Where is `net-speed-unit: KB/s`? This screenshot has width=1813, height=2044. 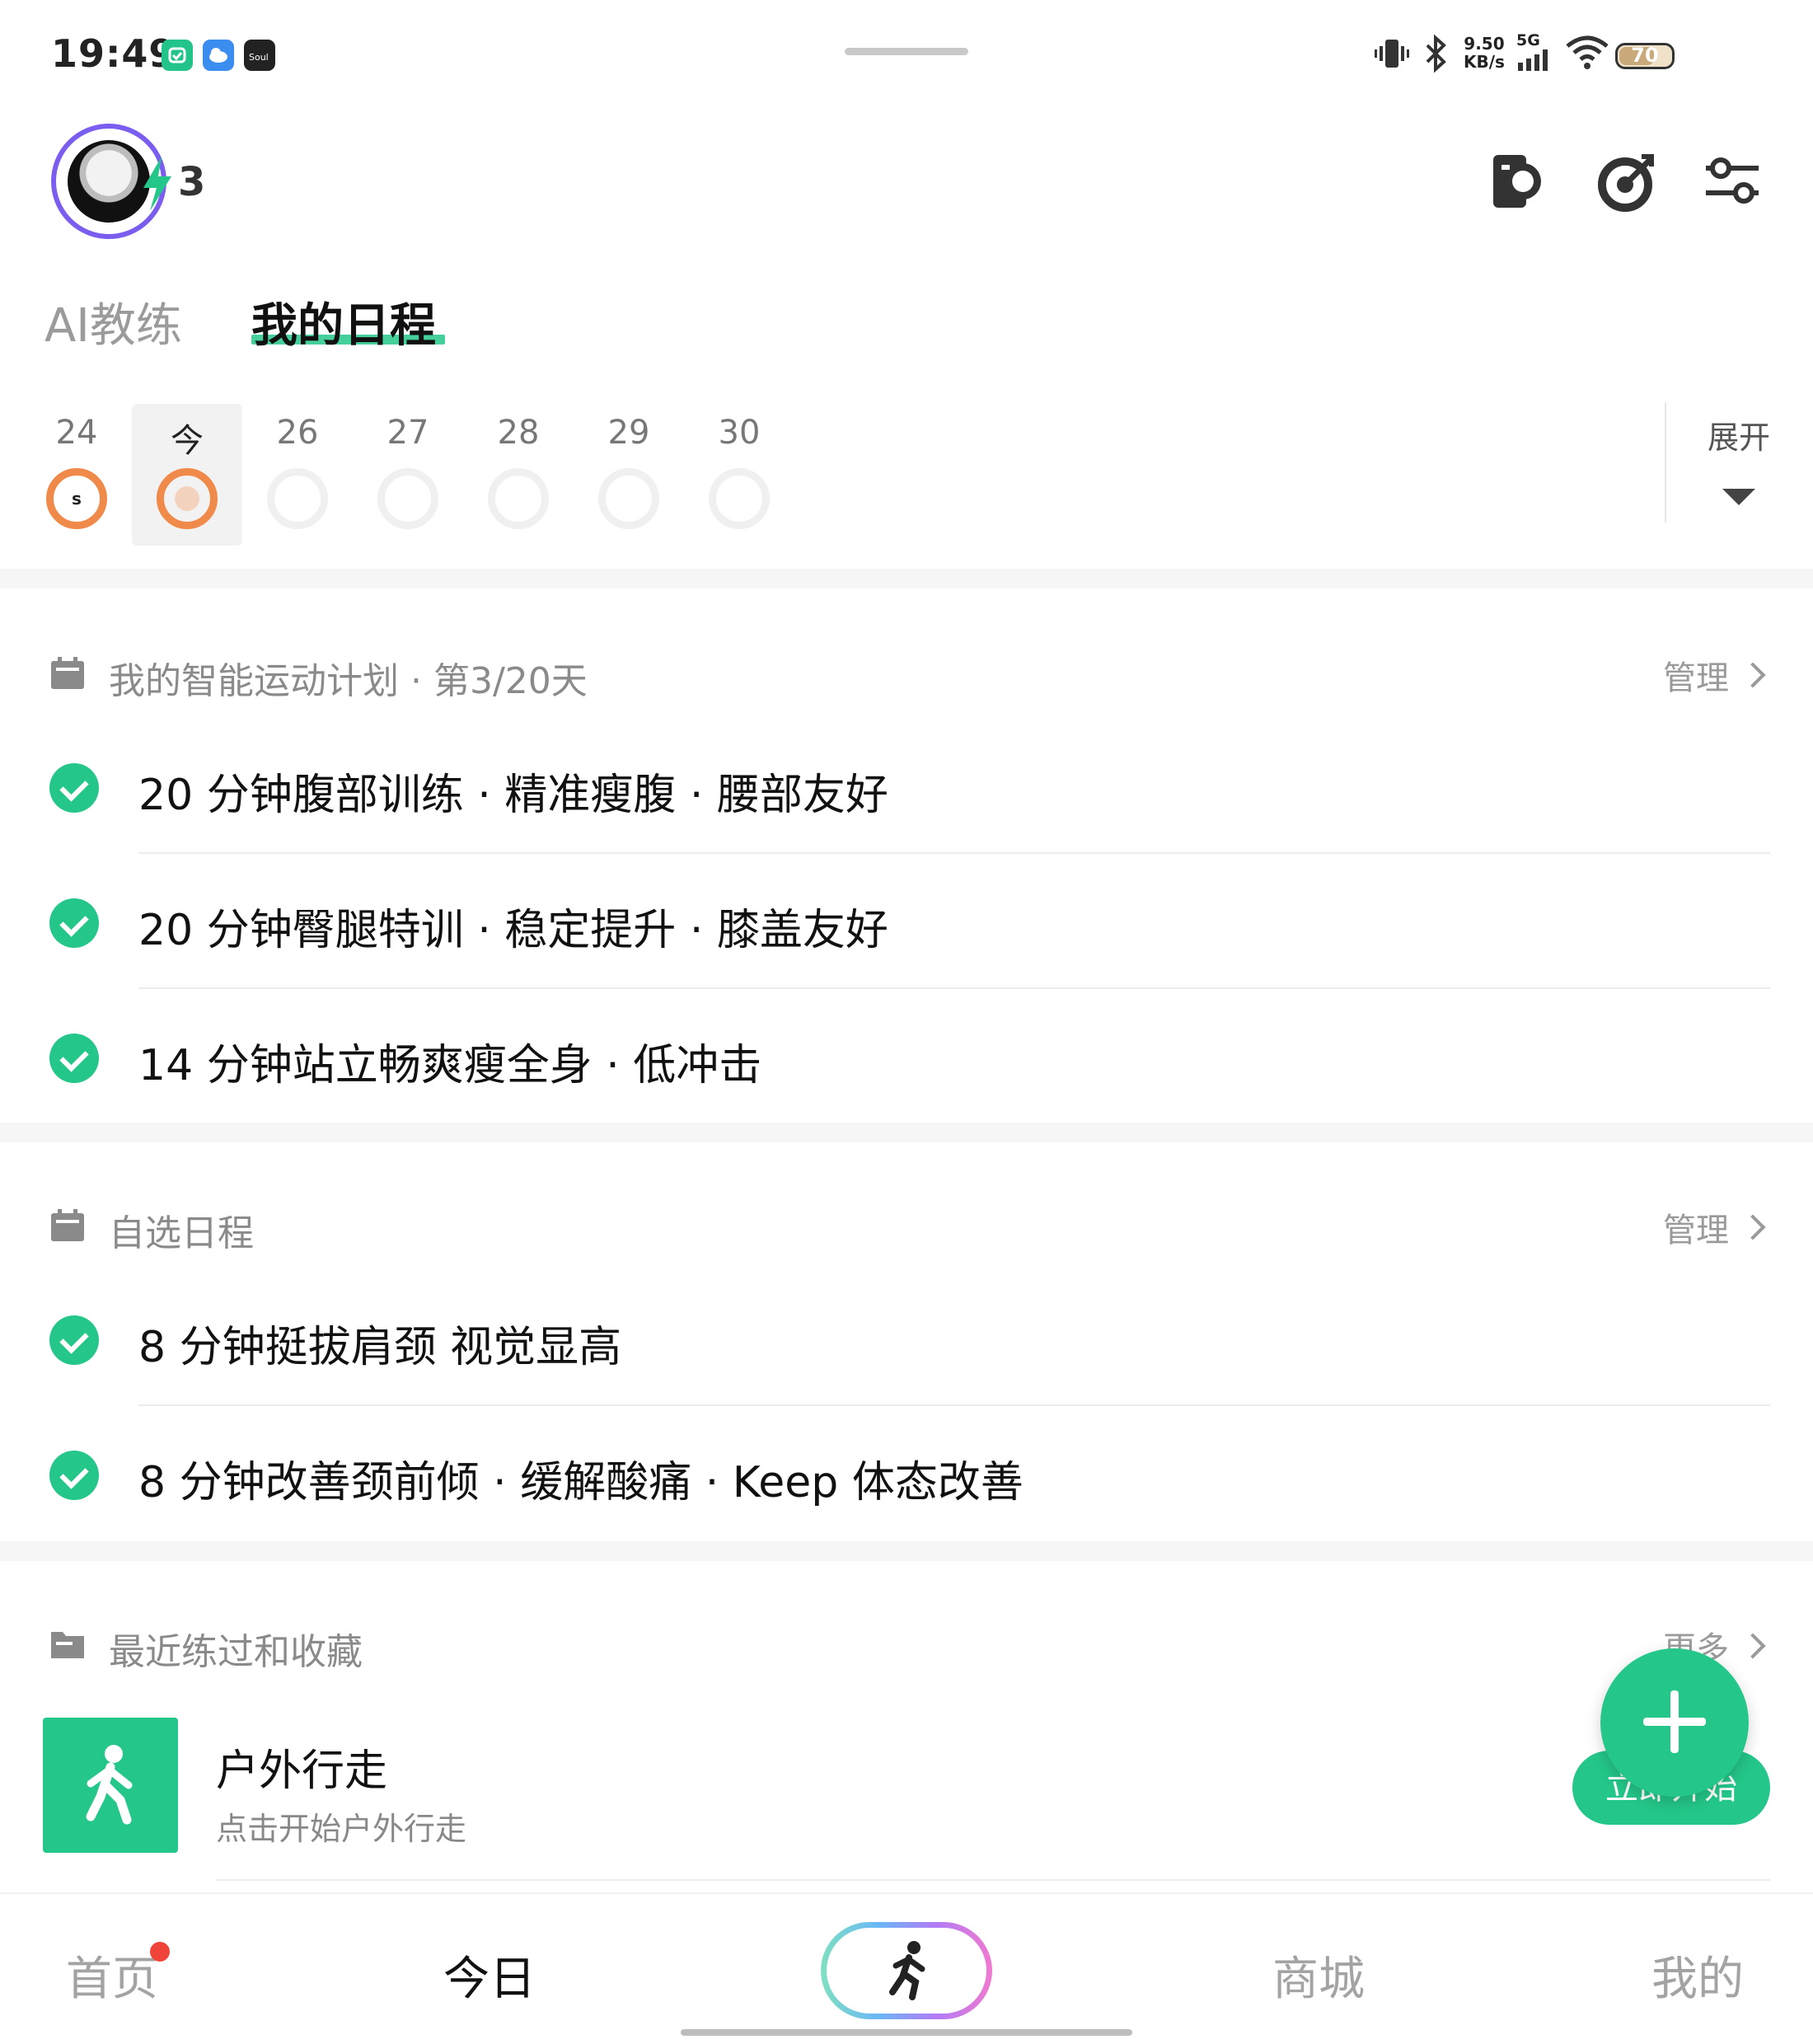
net-speed-unit: KB/s is located at coordinates (1485, 62).